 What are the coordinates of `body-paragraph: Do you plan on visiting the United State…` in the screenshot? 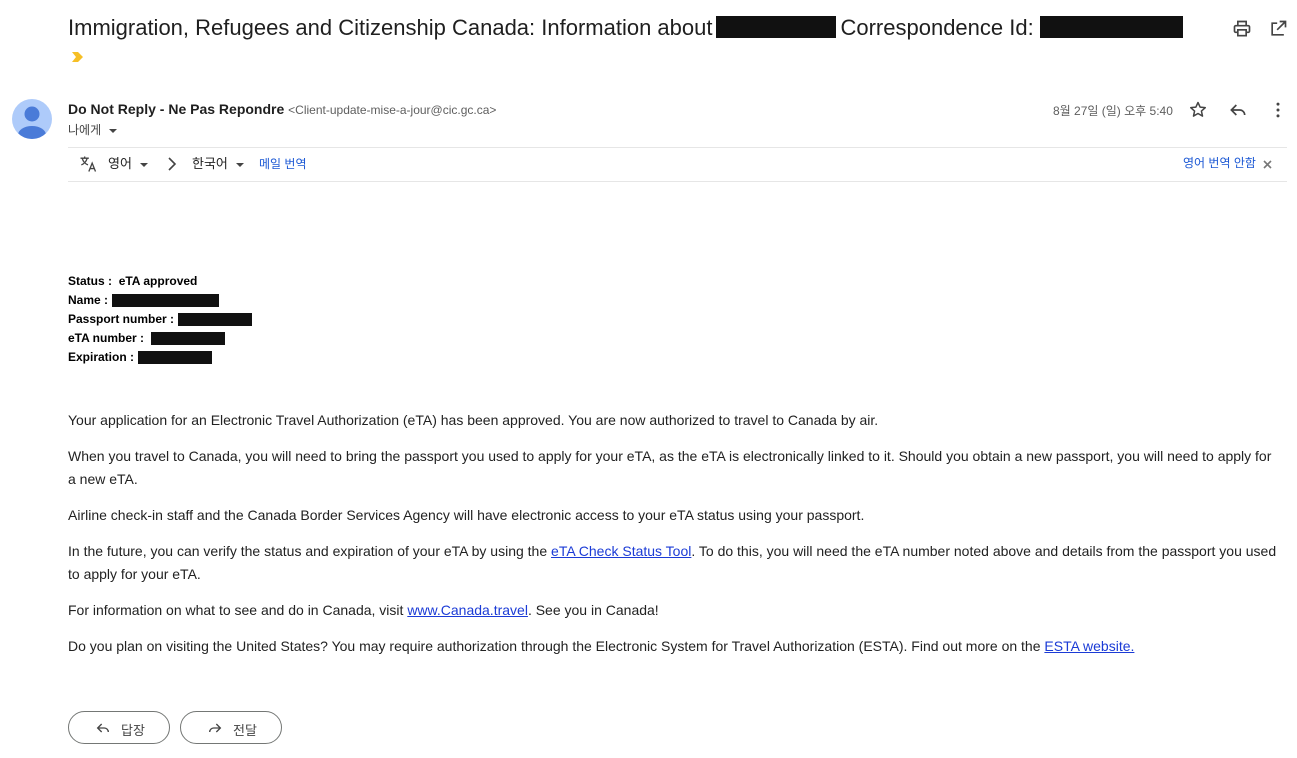 It's located at (674, 646).